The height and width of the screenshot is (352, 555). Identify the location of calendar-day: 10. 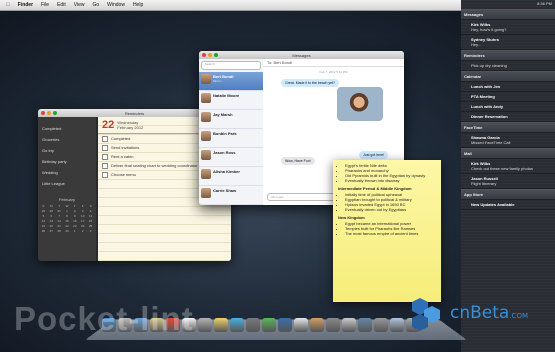
(82, 216).